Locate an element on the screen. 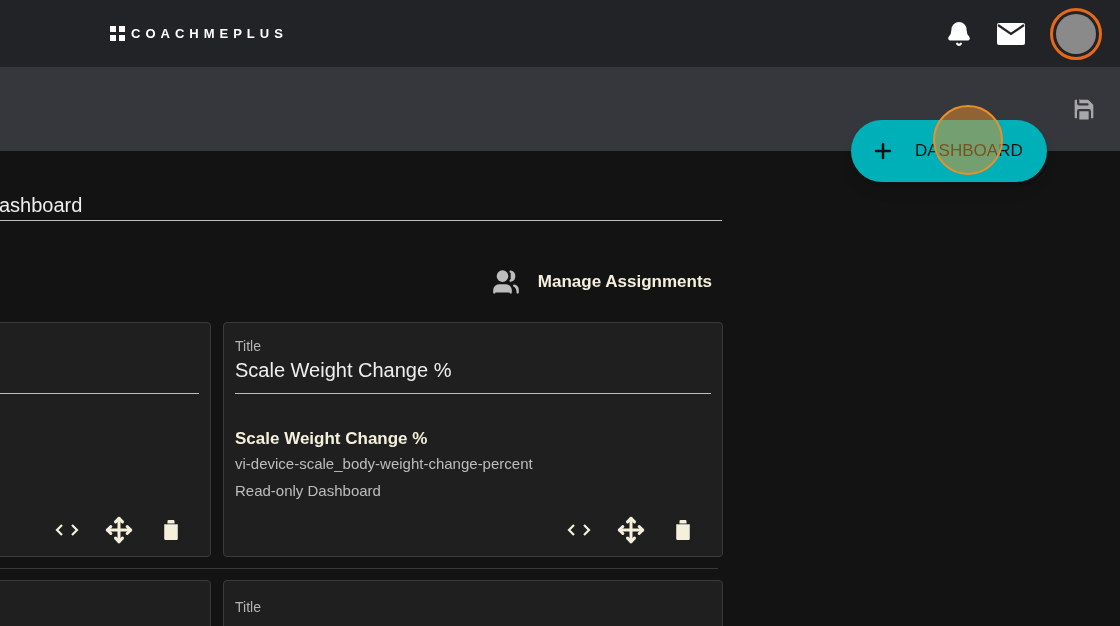 Image resolution: width=1120 pixels, height=626 pixels. logo-text: COACHMEPLUS is located at coordinates (209, 33).